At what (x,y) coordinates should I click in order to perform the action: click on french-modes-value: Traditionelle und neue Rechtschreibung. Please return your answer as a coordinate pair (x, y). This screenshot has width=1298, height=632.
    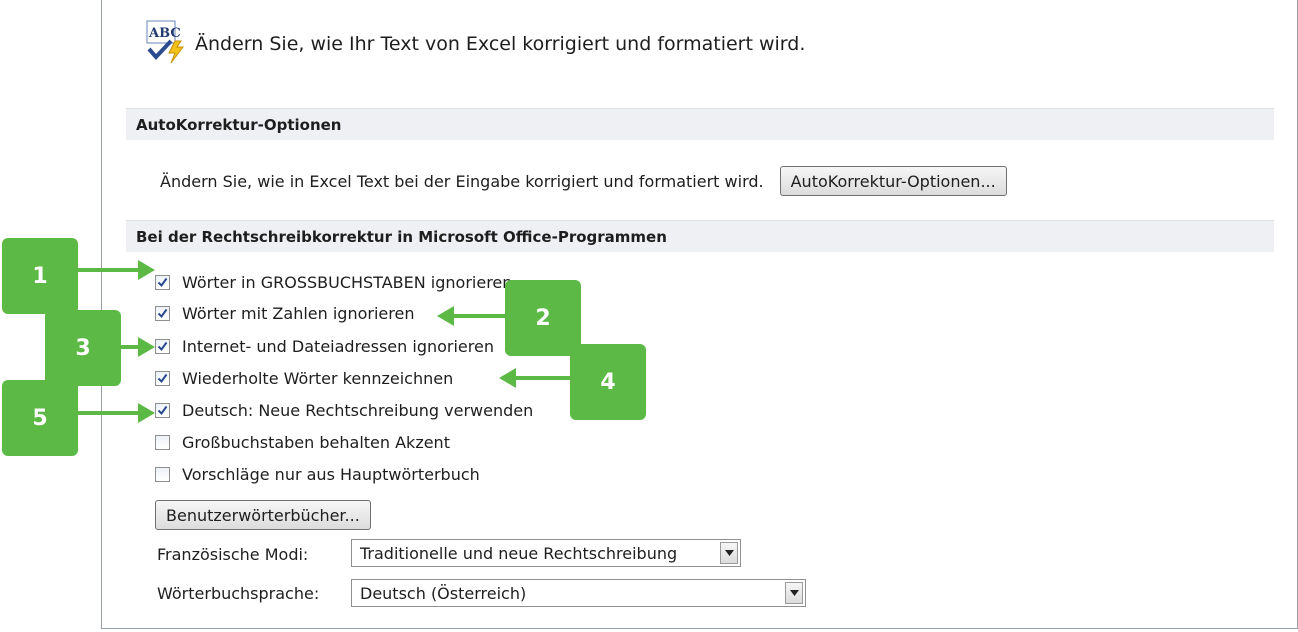
    Looking at the image, I should click on (519, 553).